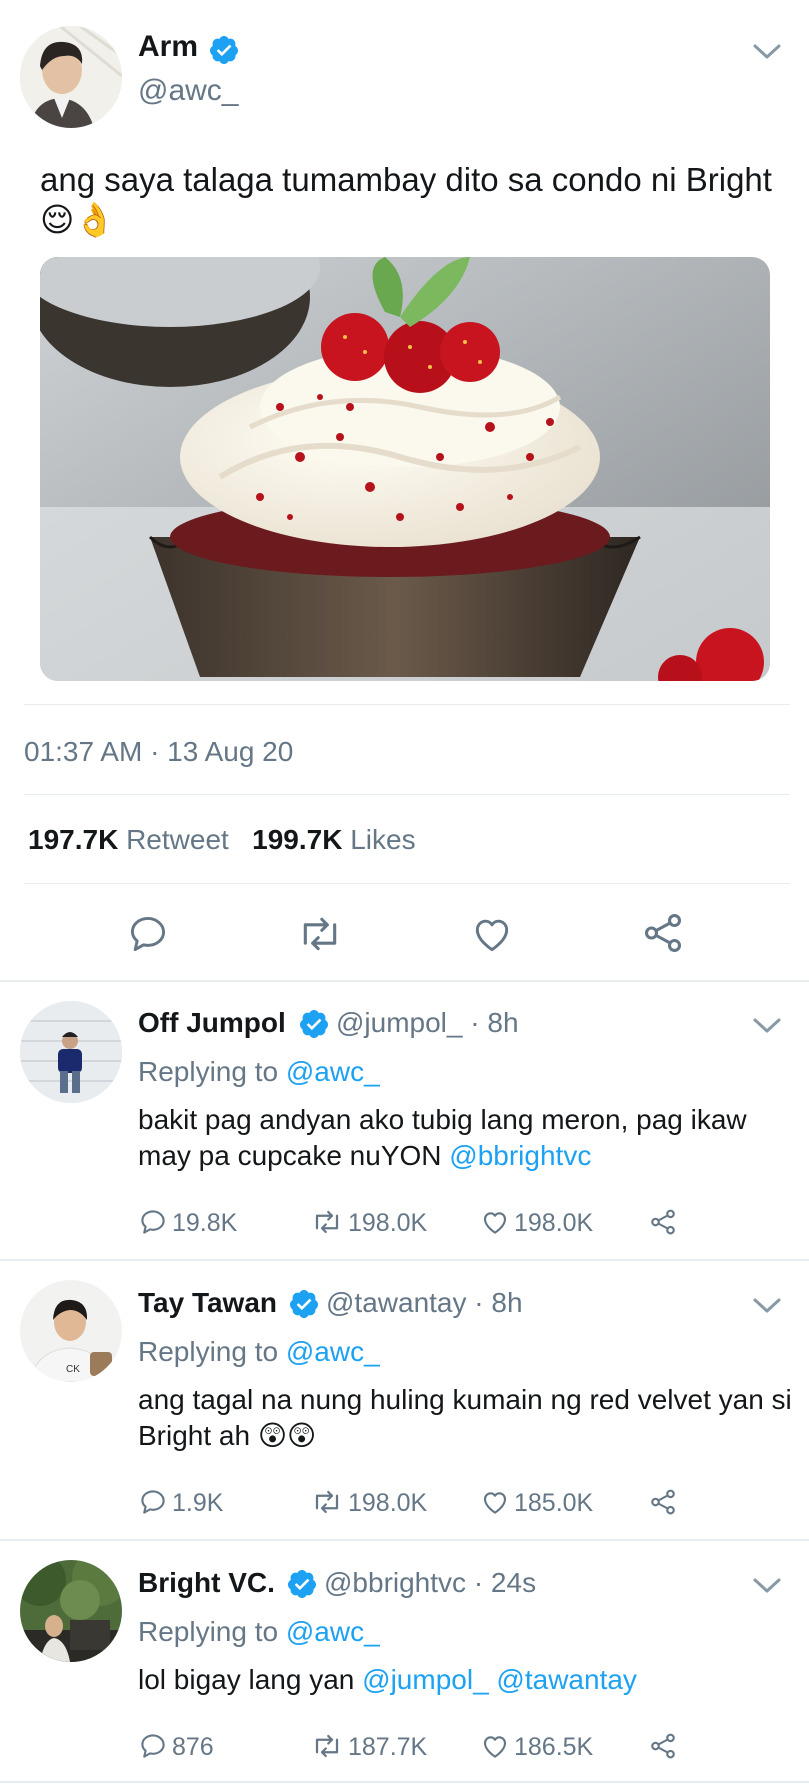  I want to click on reply-author-name: Tay Tawan, so click(207, 1303).